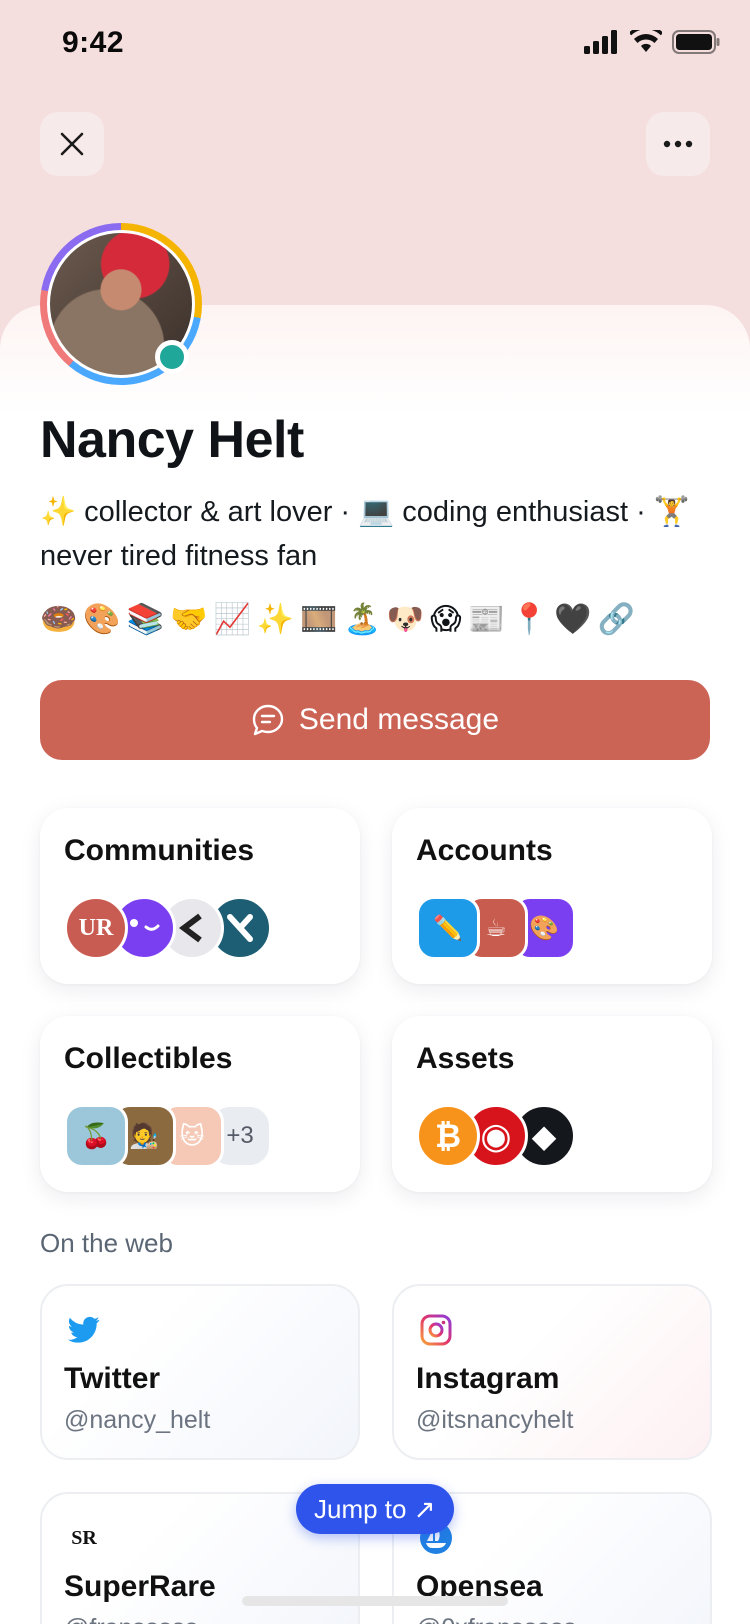 This screenshot has width=750, height=1624. I want to click on on-the-web-label: On the web, so click(106, 1243).